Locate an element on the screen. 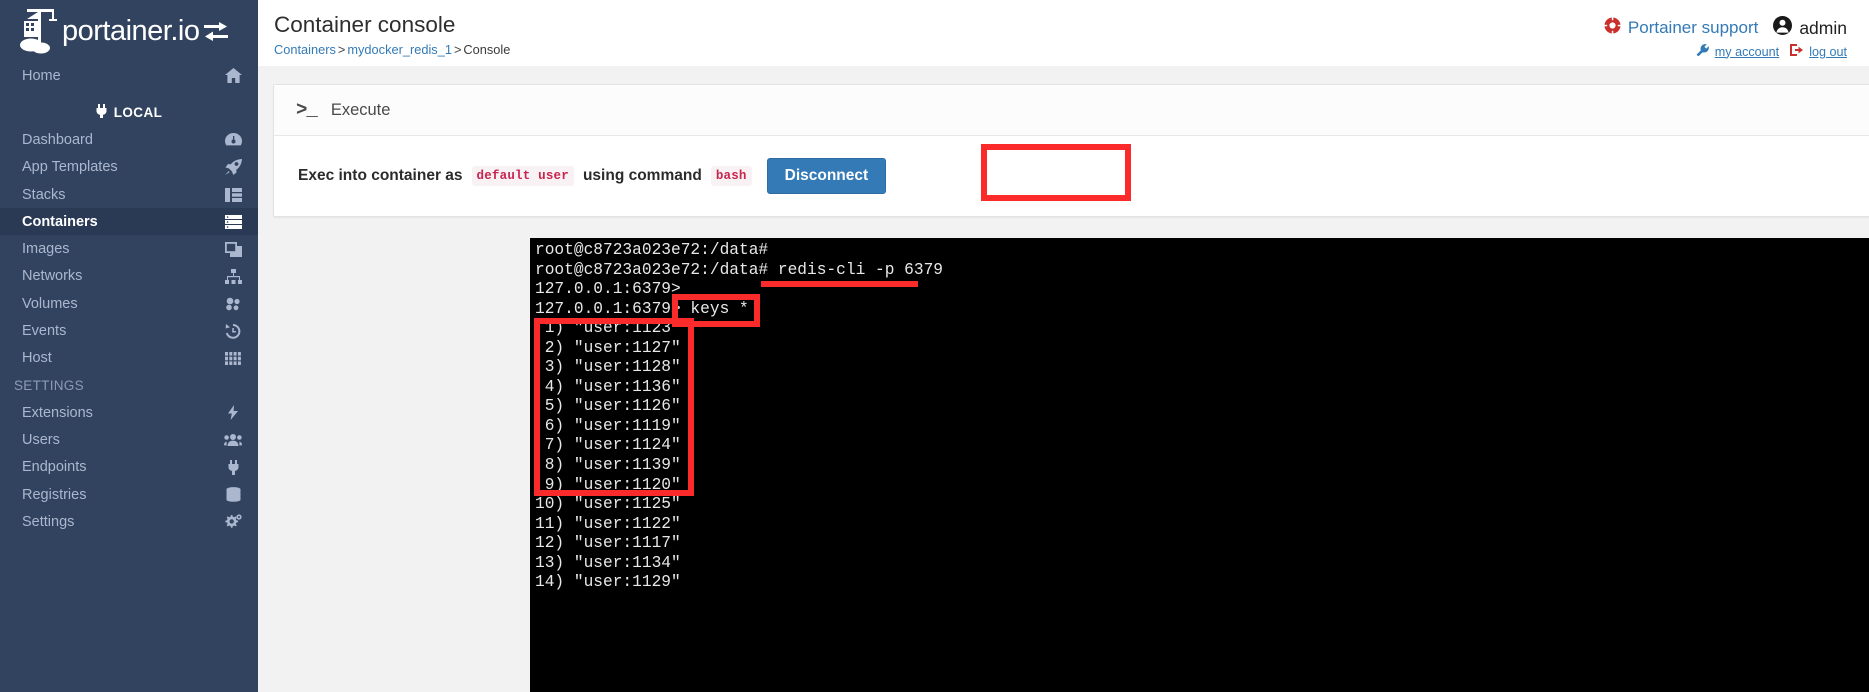 This screenshot has height=692, width=1869. sidebar-item-label: Registries is located at coordinates (54, 494).